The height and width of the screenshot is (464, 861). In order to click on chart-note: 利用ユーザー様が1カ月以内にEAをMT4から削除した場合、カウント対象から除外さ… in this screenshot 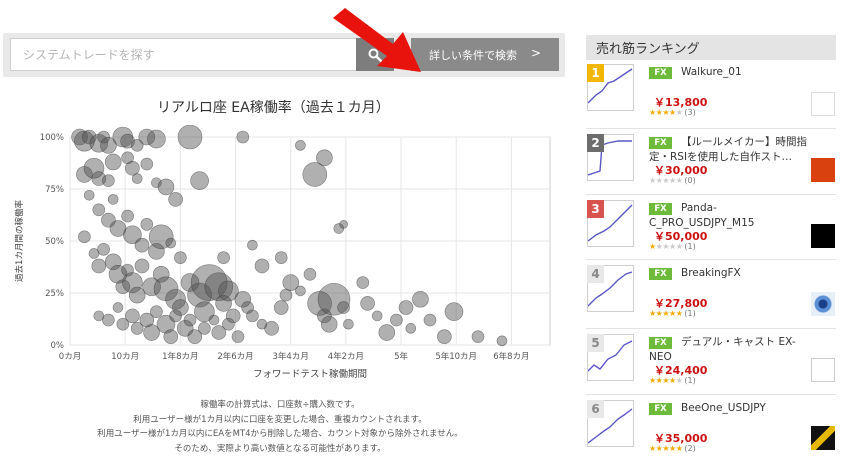, I will do `click(280, 434)`.